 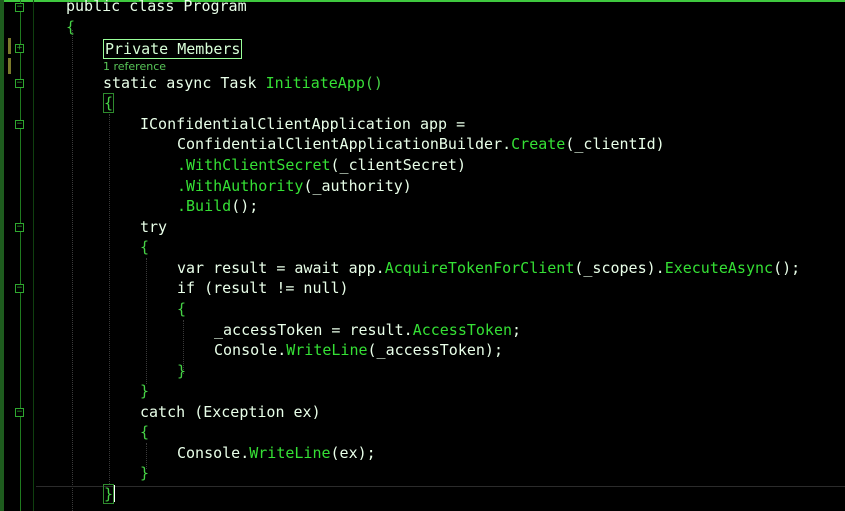 What do you see at coordinates (254, 165) in the screenshot?
I see `with-secret-fn: .WithClientSecret` at bounding box center [254, 165].